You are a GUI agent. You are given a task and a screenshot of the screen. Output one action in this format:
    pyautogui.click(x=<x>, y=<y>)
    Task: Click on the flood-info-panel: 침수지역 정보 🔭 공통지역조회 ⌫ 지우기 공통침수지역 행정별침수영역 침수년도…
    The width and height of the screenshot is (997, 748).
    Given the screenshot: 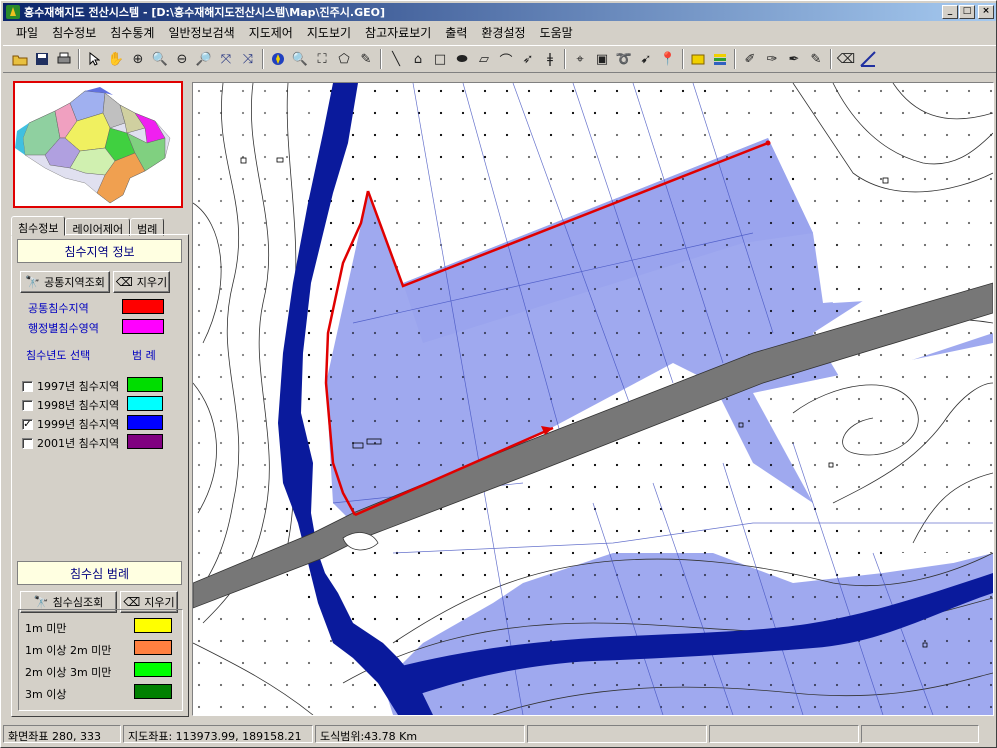 What is the action you would take?
    pyautogui.click(x=100, y=475)
    